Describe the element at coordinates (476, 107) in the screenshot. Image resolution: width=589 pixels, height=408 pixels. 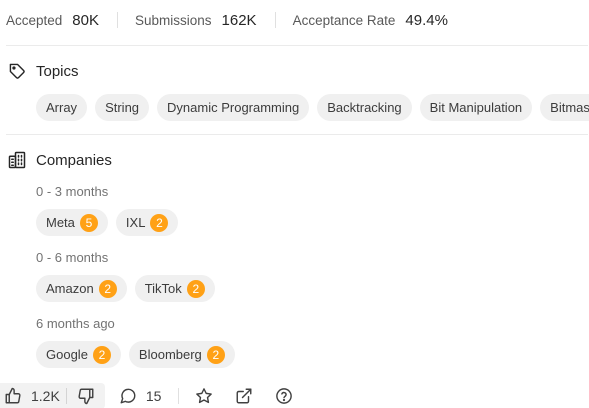
I see `topic-tag: Bit Manipulation` at that location.